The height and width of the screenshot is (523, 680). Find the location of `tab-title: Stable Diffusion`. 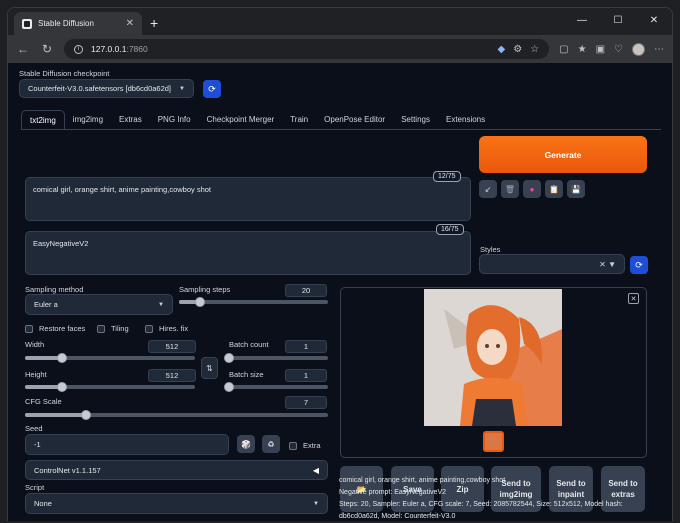

tab-title: Stable Diffusion is located at coordinates (66, 23).